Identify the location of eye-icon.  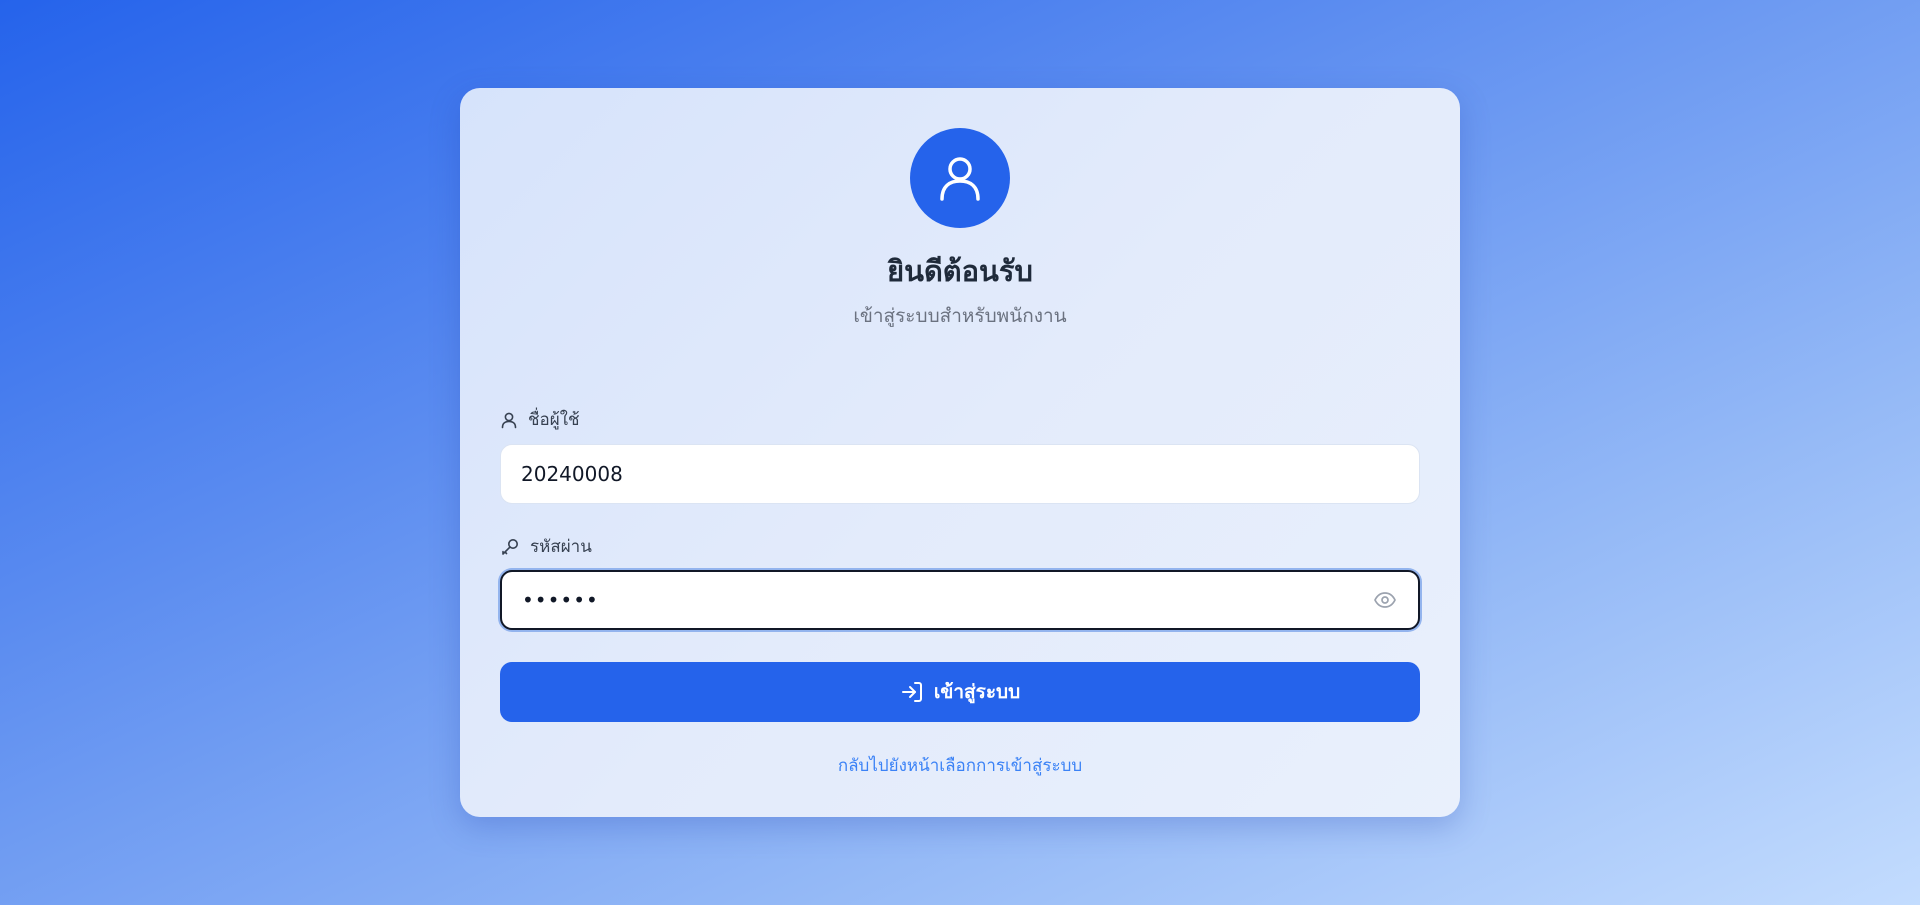
(1385, 600).